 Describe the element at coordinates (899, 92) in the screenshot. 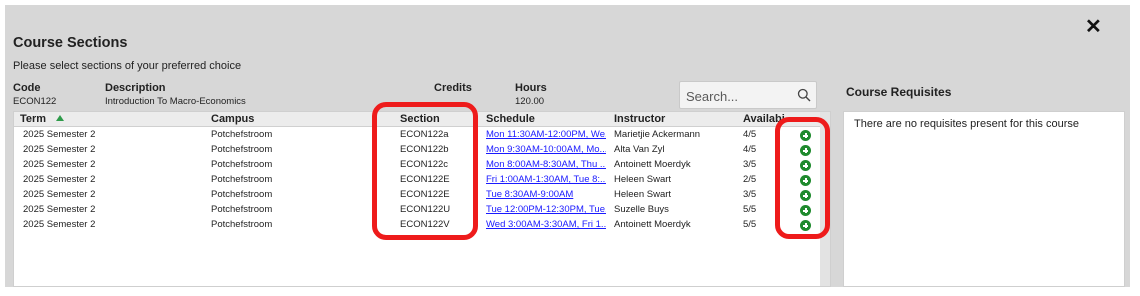

I see `requisites-title: Course Requisites` at that location.